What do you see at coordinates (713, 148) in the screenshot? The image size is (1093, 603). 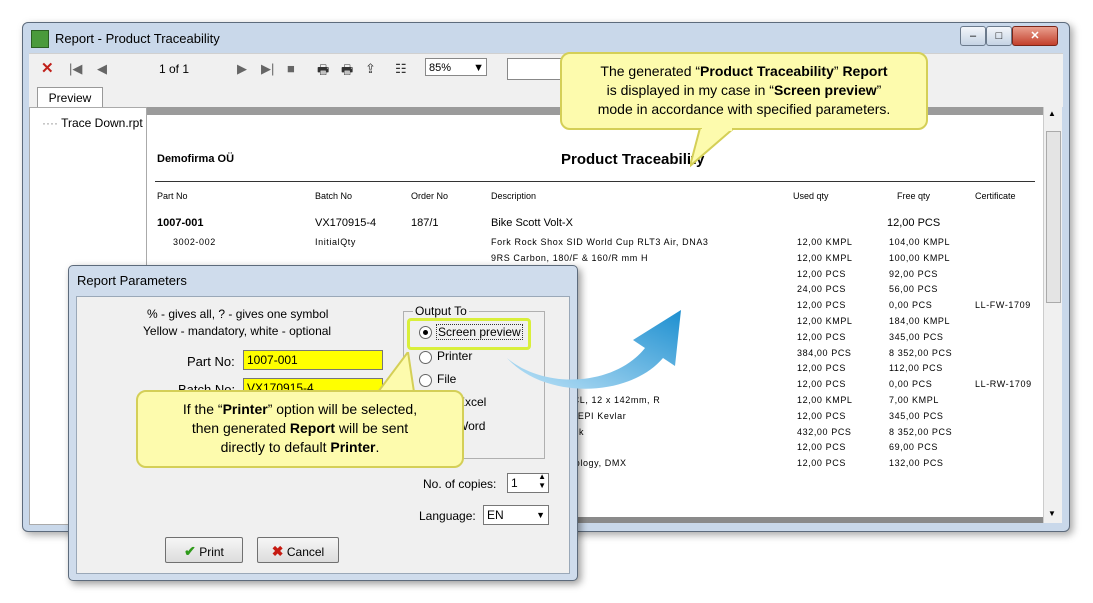 I see `callout-pointer` at bounding box center [713, 148].